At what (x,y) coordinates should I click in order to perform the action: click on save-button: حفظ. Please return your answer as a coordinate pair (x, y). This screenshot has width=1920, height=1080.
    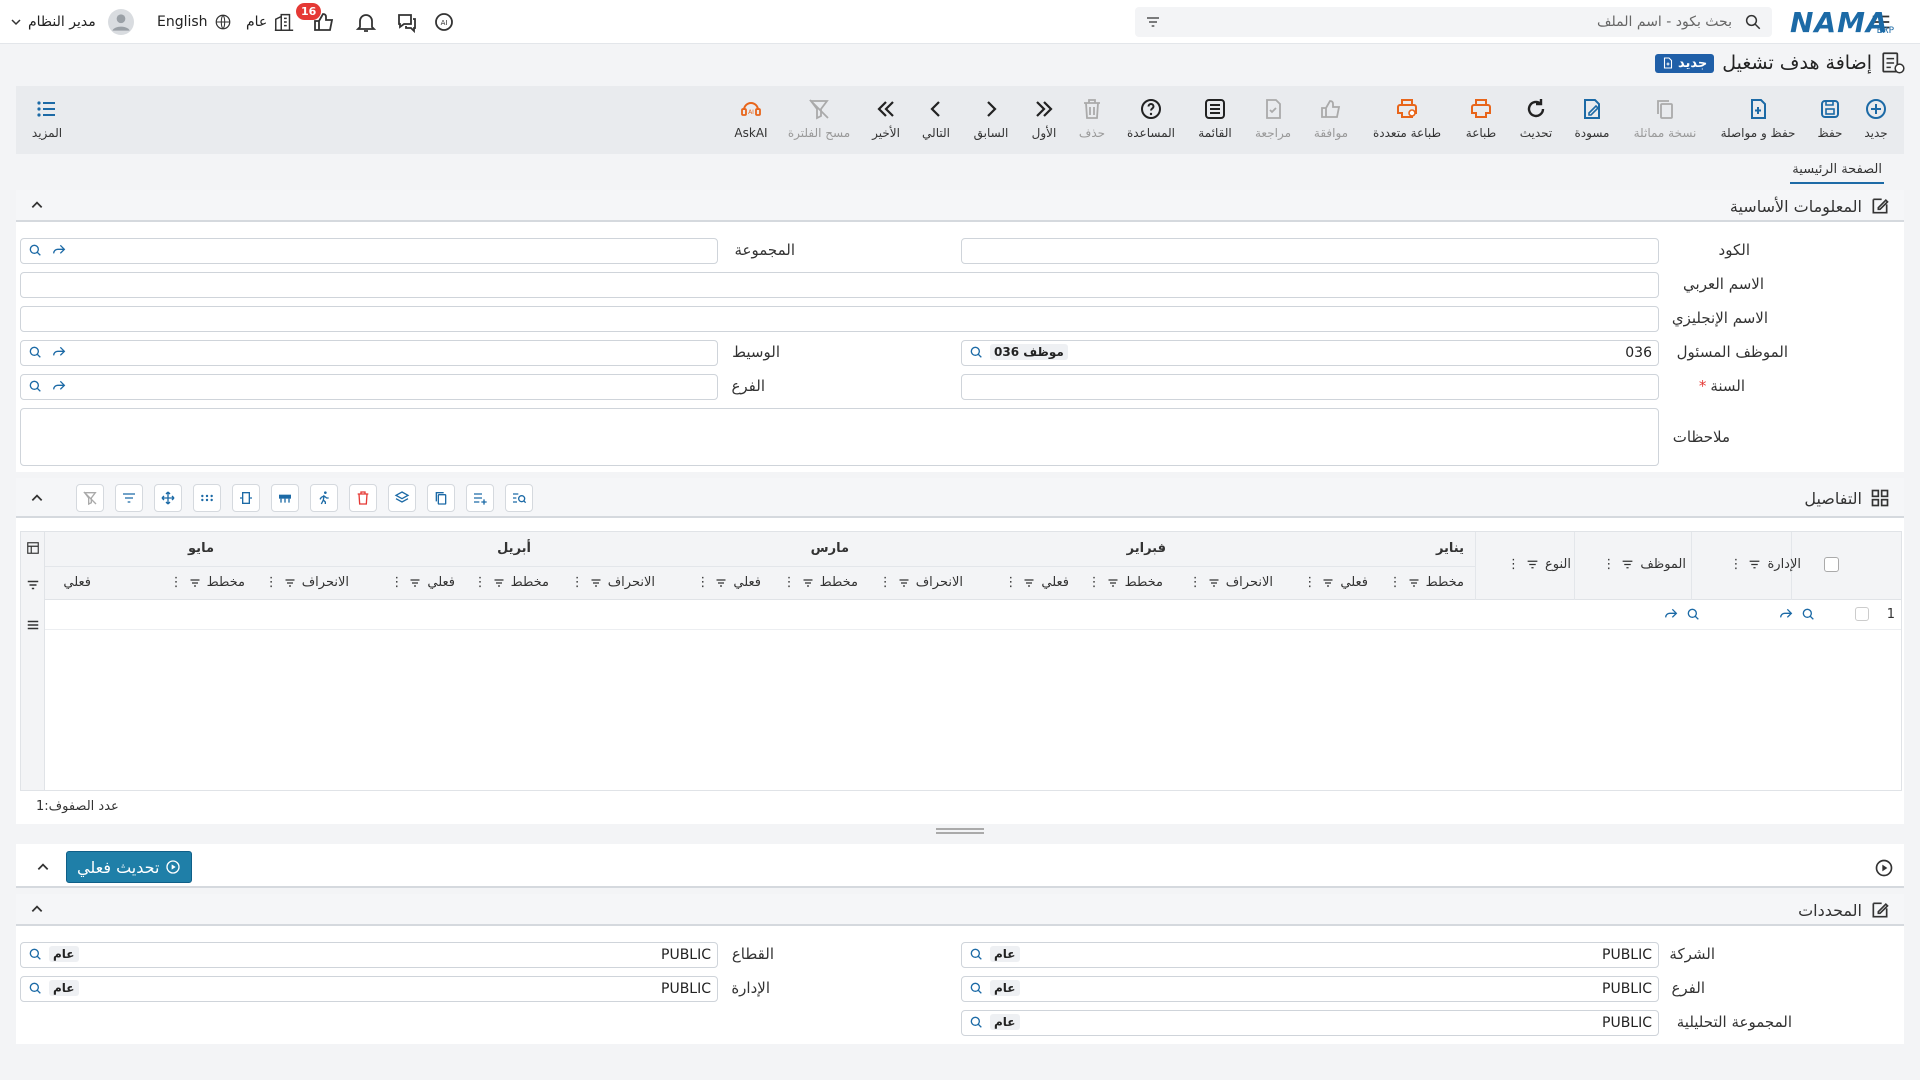
    Looking at the image, I should click on (1830, 118).